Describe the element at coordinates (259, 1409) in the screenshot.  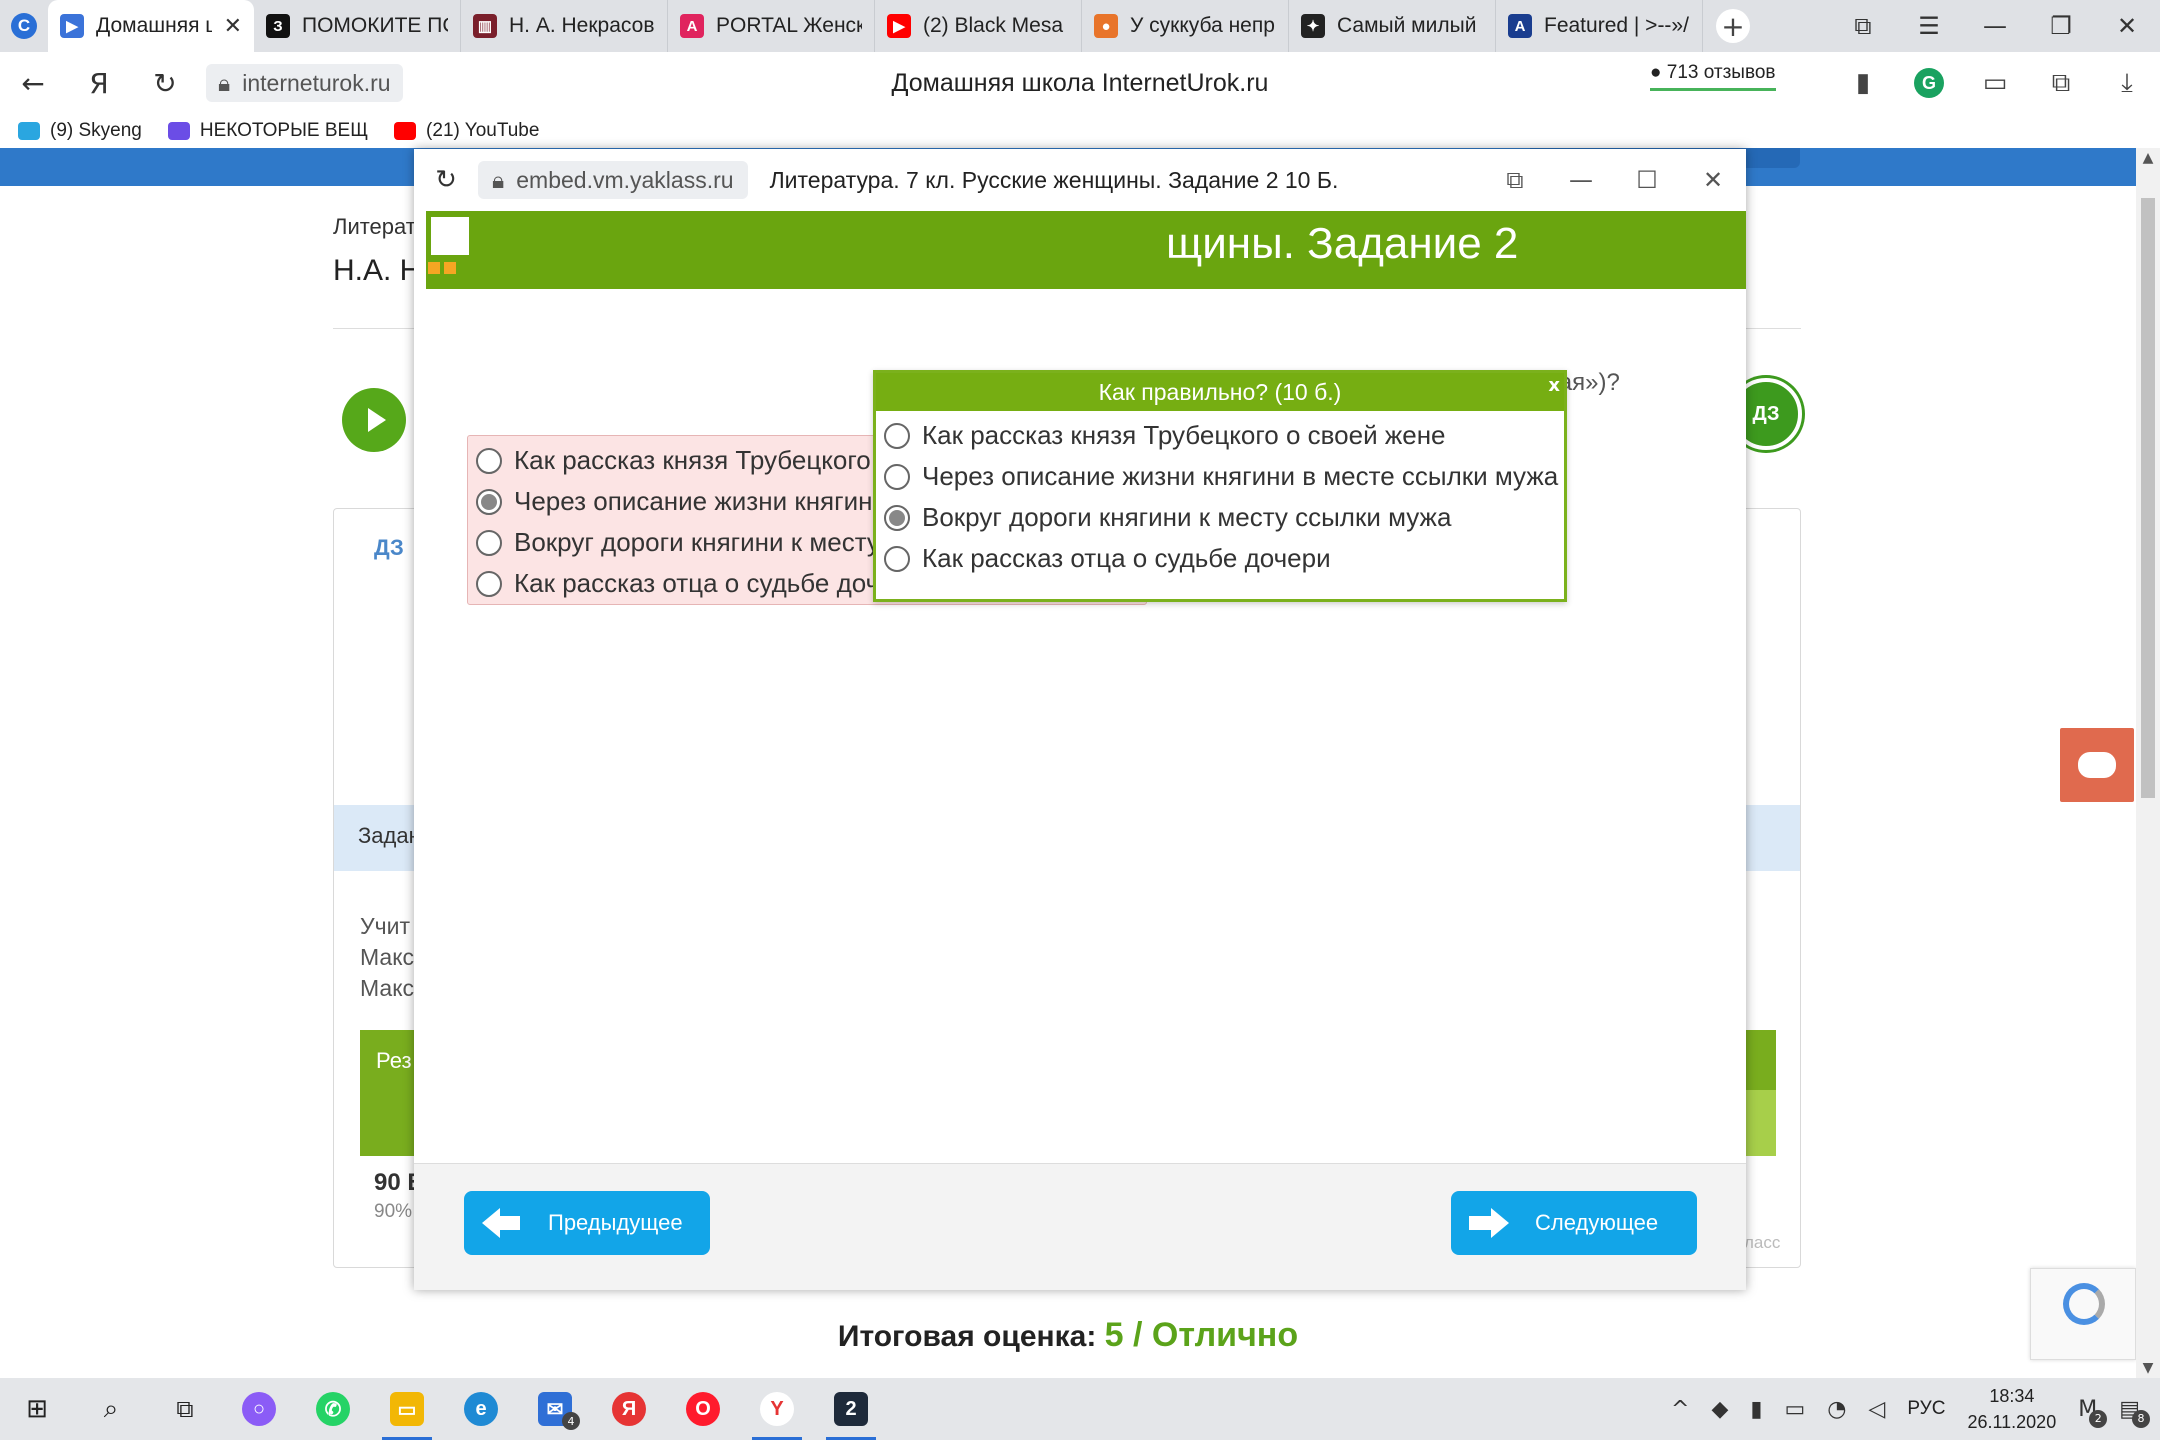
I see `taskbar-alice: ○` at that location.